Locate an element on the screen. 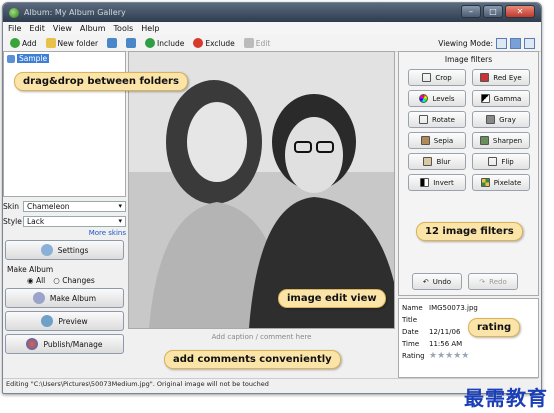 This screenshot has height=413, width=554. publish-button: Publish/Manage is located at coordinates (64, 344).